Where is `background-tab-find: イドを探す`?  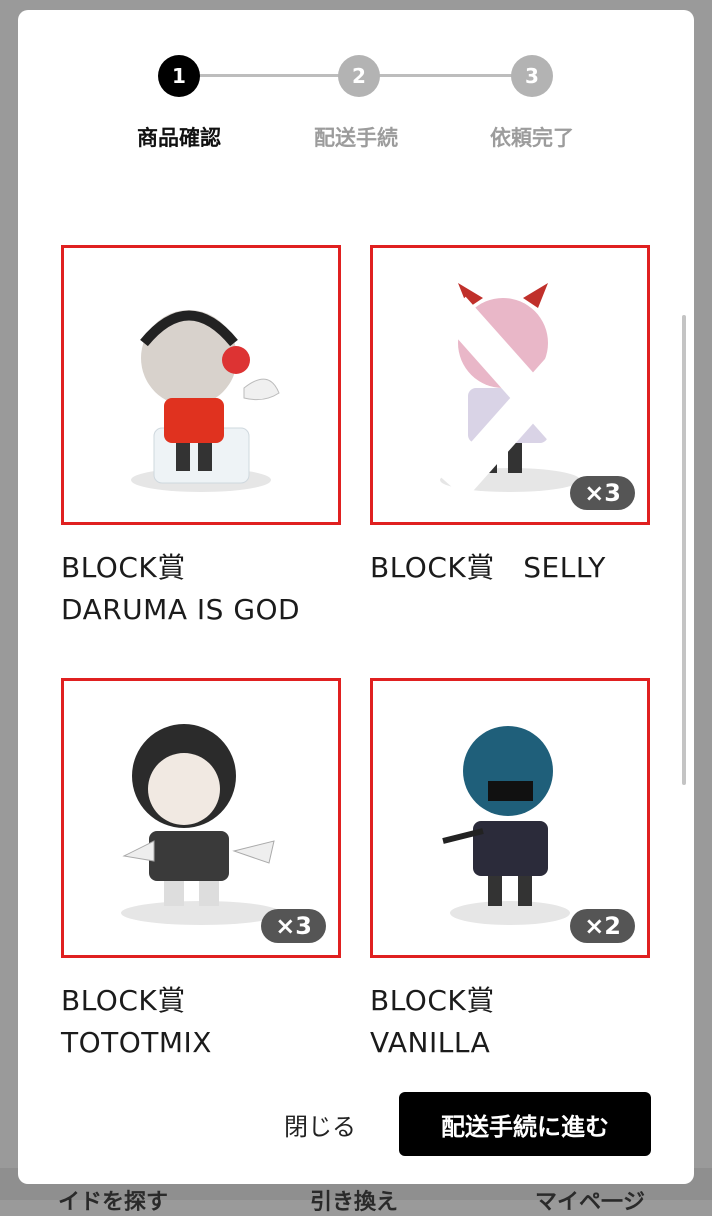 background-tab-find: イドを探す is located at coordinates (113, 1202).